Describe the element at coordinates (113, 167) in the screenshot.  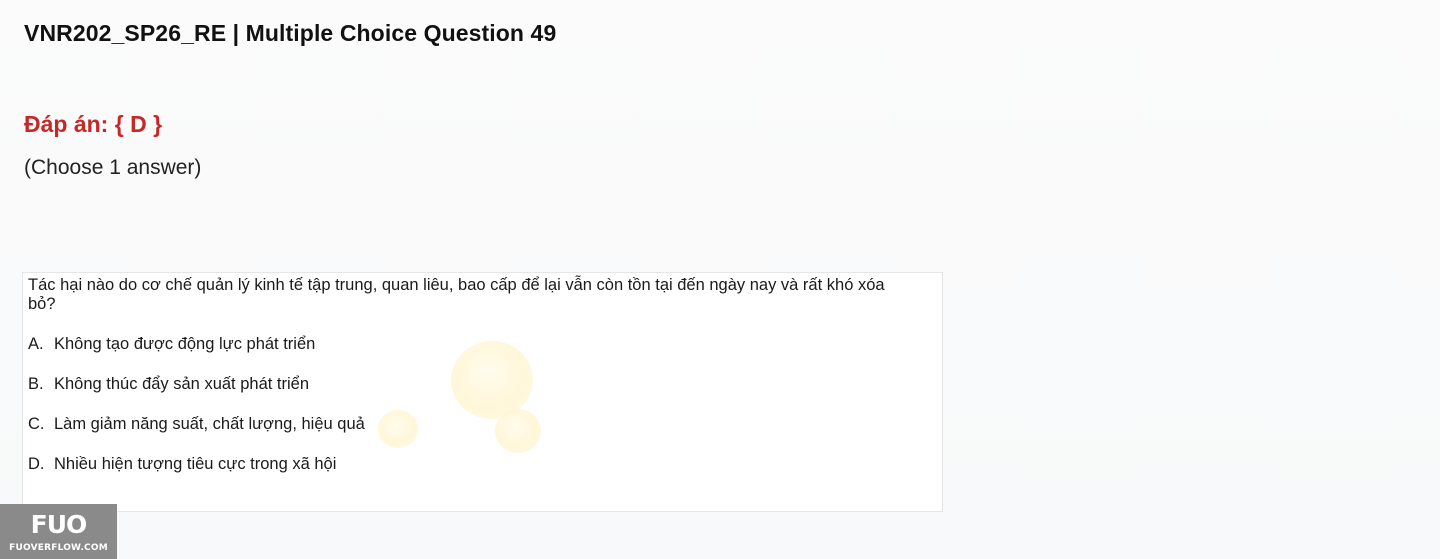
I see `choose-instruction: (Choose 1 answer)` at that location.